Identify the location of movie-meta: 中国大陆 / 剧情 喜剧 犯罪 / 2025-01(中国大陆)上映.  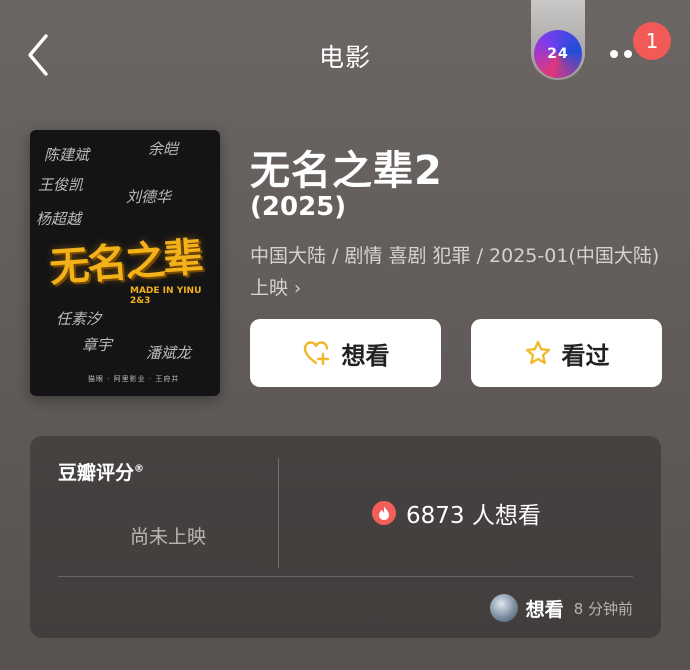
(455, 272).